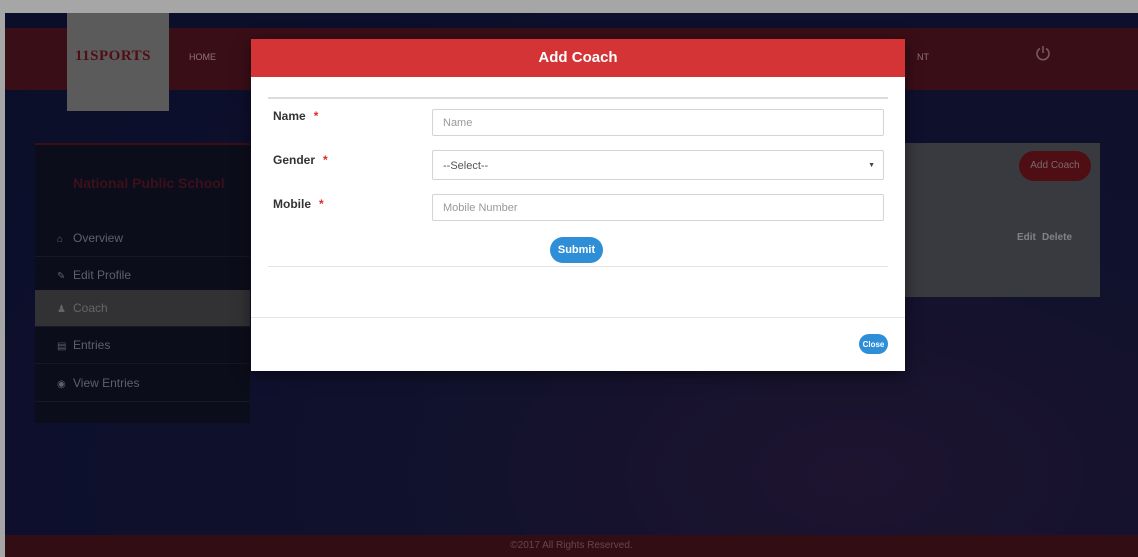 Image resolution: width=1138 pixels, height=557 pixels. What do you see at coordinates (658, 165) in the screenshot?
I see `gender-select: --Select-- ▼` at bounding box center [658, 165].